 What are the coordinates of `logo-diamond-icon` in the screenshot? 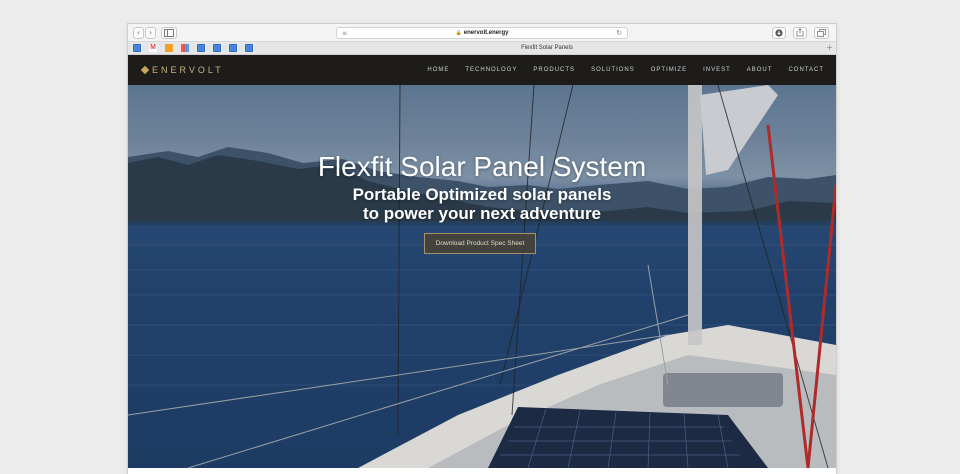 It's located at (145, 70).